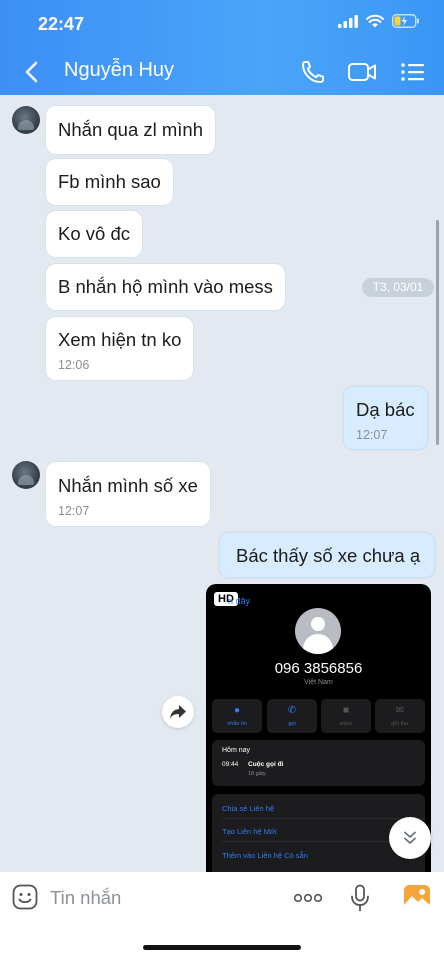 The width and height of the screenshot is (444, 960). What do you see at coordinates (292, 710) in the screenshot?
I see `phone-icon: ✆` at bounding box center [292, 710].